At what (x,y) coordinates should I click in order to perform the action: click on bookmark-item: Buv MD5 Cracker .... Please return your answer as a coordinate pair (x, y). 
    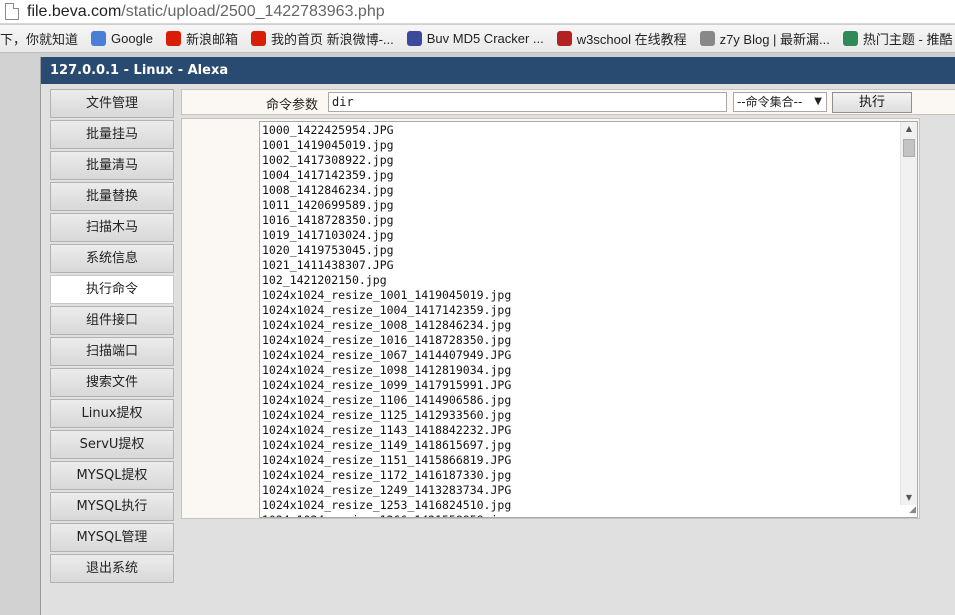
    Looking at the image, I should click on (475, 38).